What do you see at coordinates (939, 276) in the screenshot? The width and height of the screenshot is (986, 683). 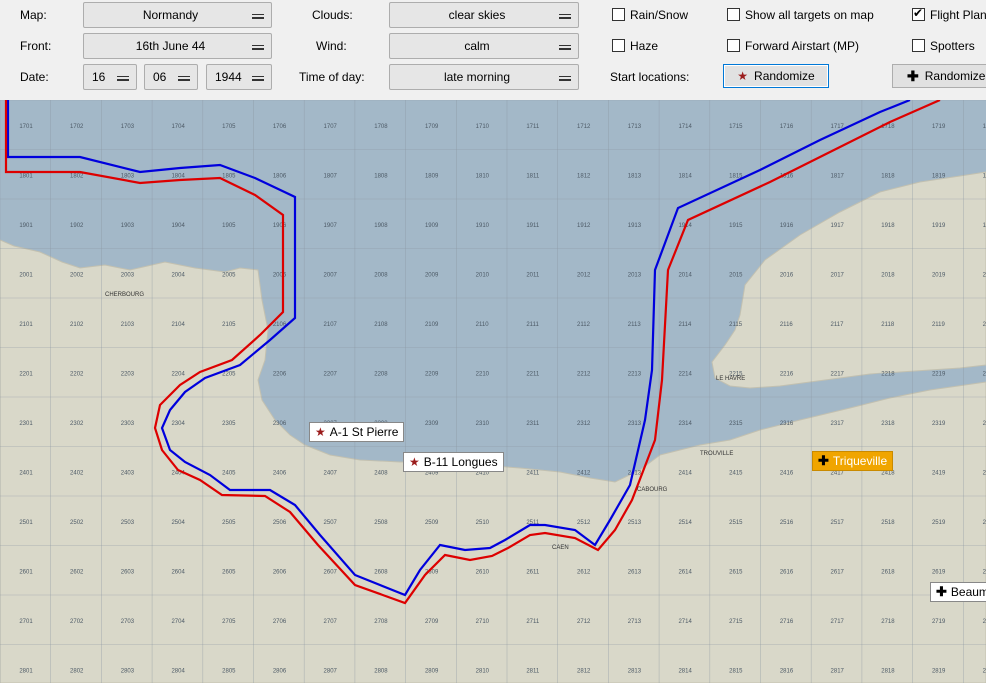 I see `grid-sector-label: 2019` at bounding box center [939, 276].